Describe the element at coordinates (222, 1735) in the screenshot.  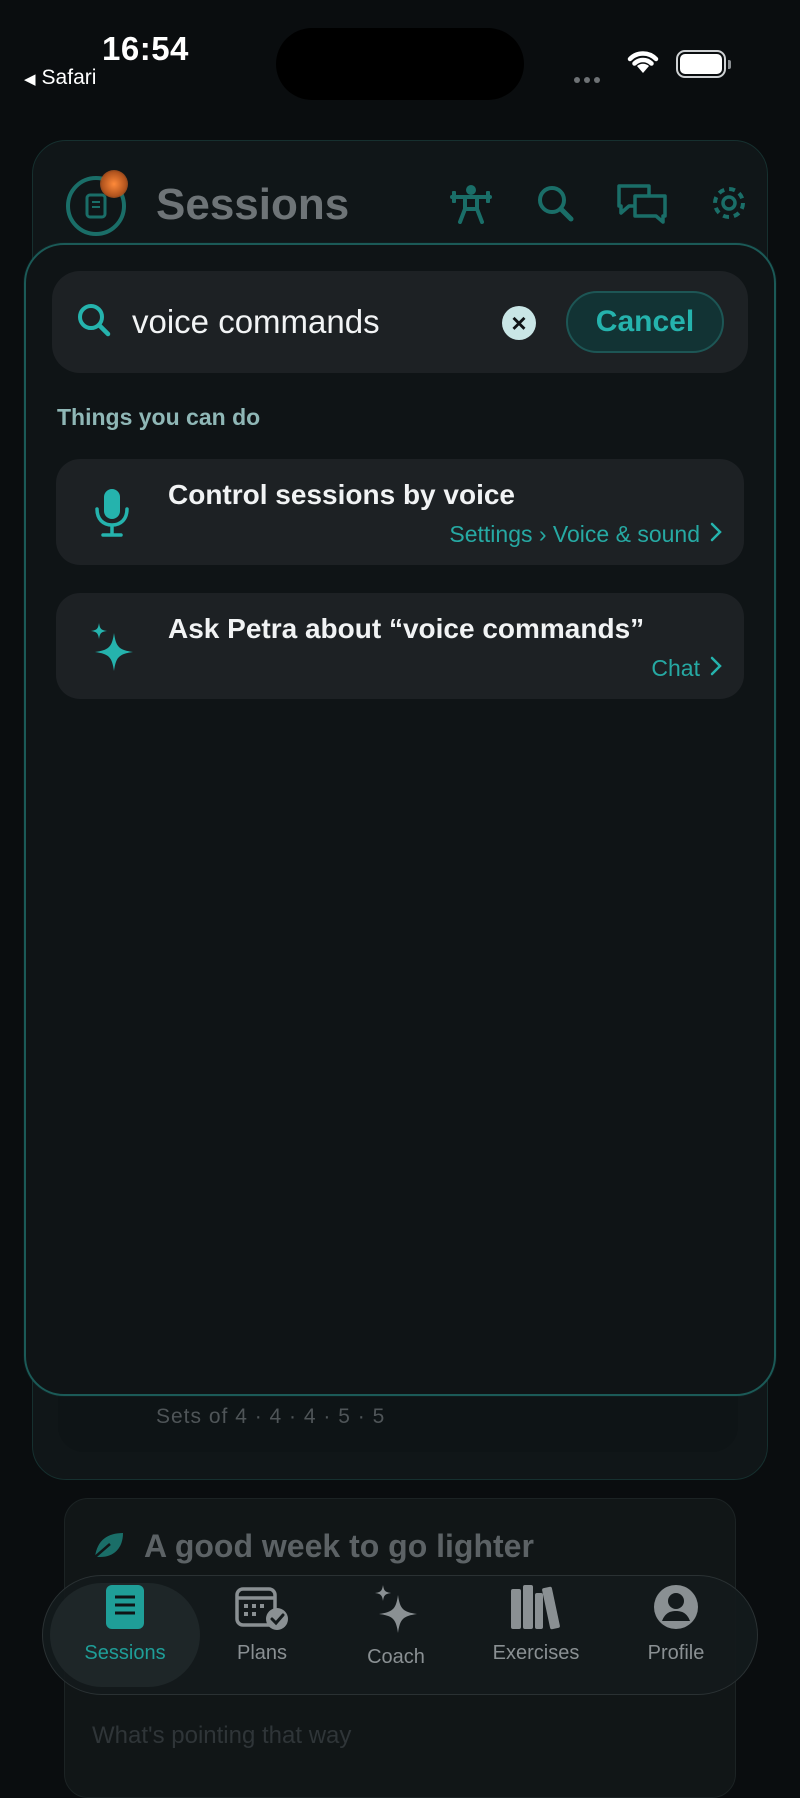
I see `background-insight-line: What's pointing that way` at that location.